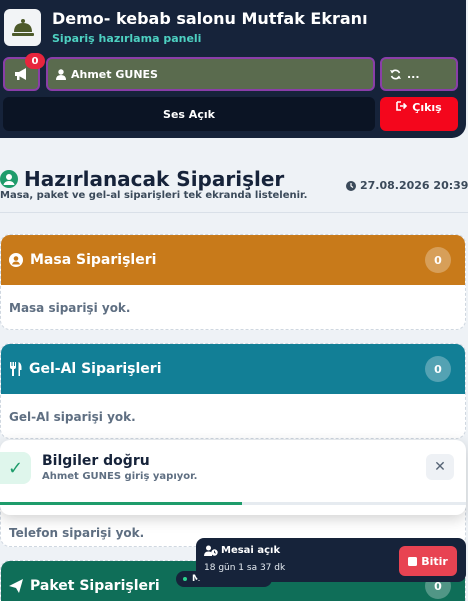 The height and width of the screenshot is (601, 468). I want to click on section-title: Paket Siparişleri, so click(95, 586).